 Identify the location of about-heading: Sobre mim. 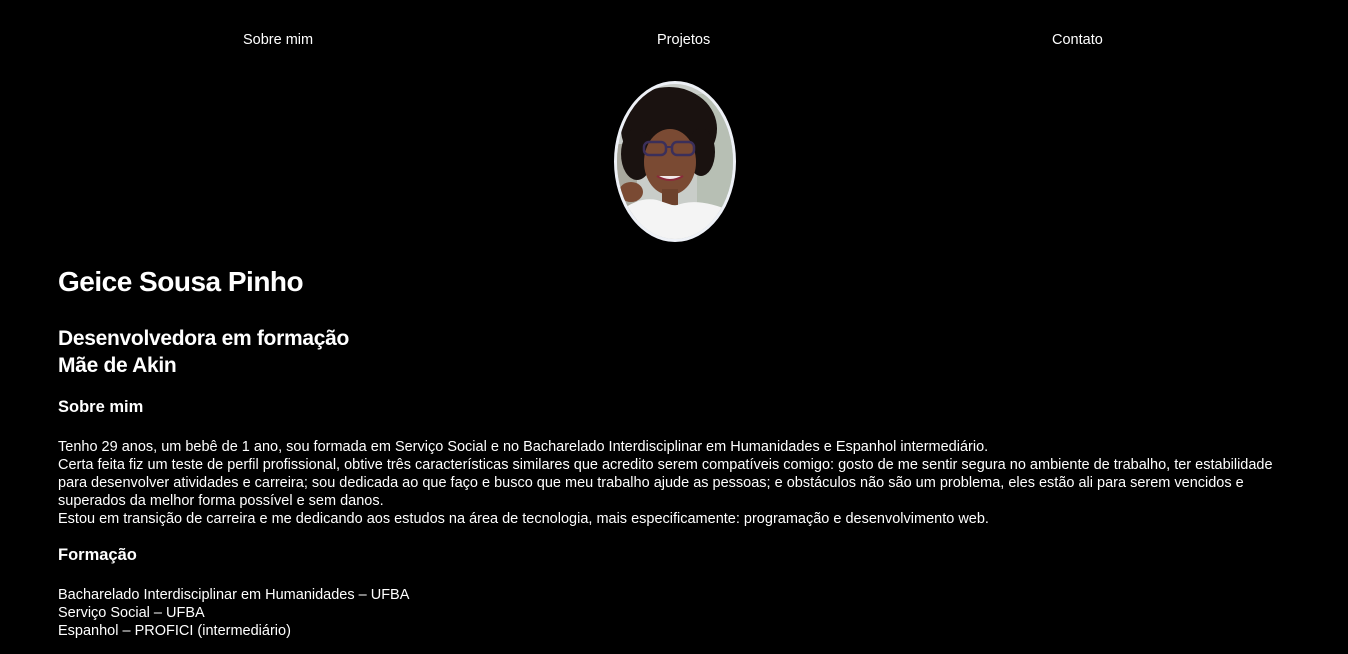
(101, 407).